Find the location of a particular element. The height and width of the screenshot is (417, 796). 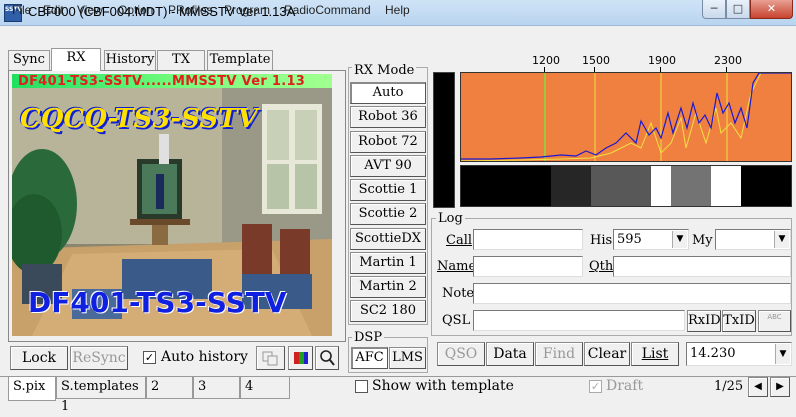

tab-template: Template is located at coordinates (240, 60).